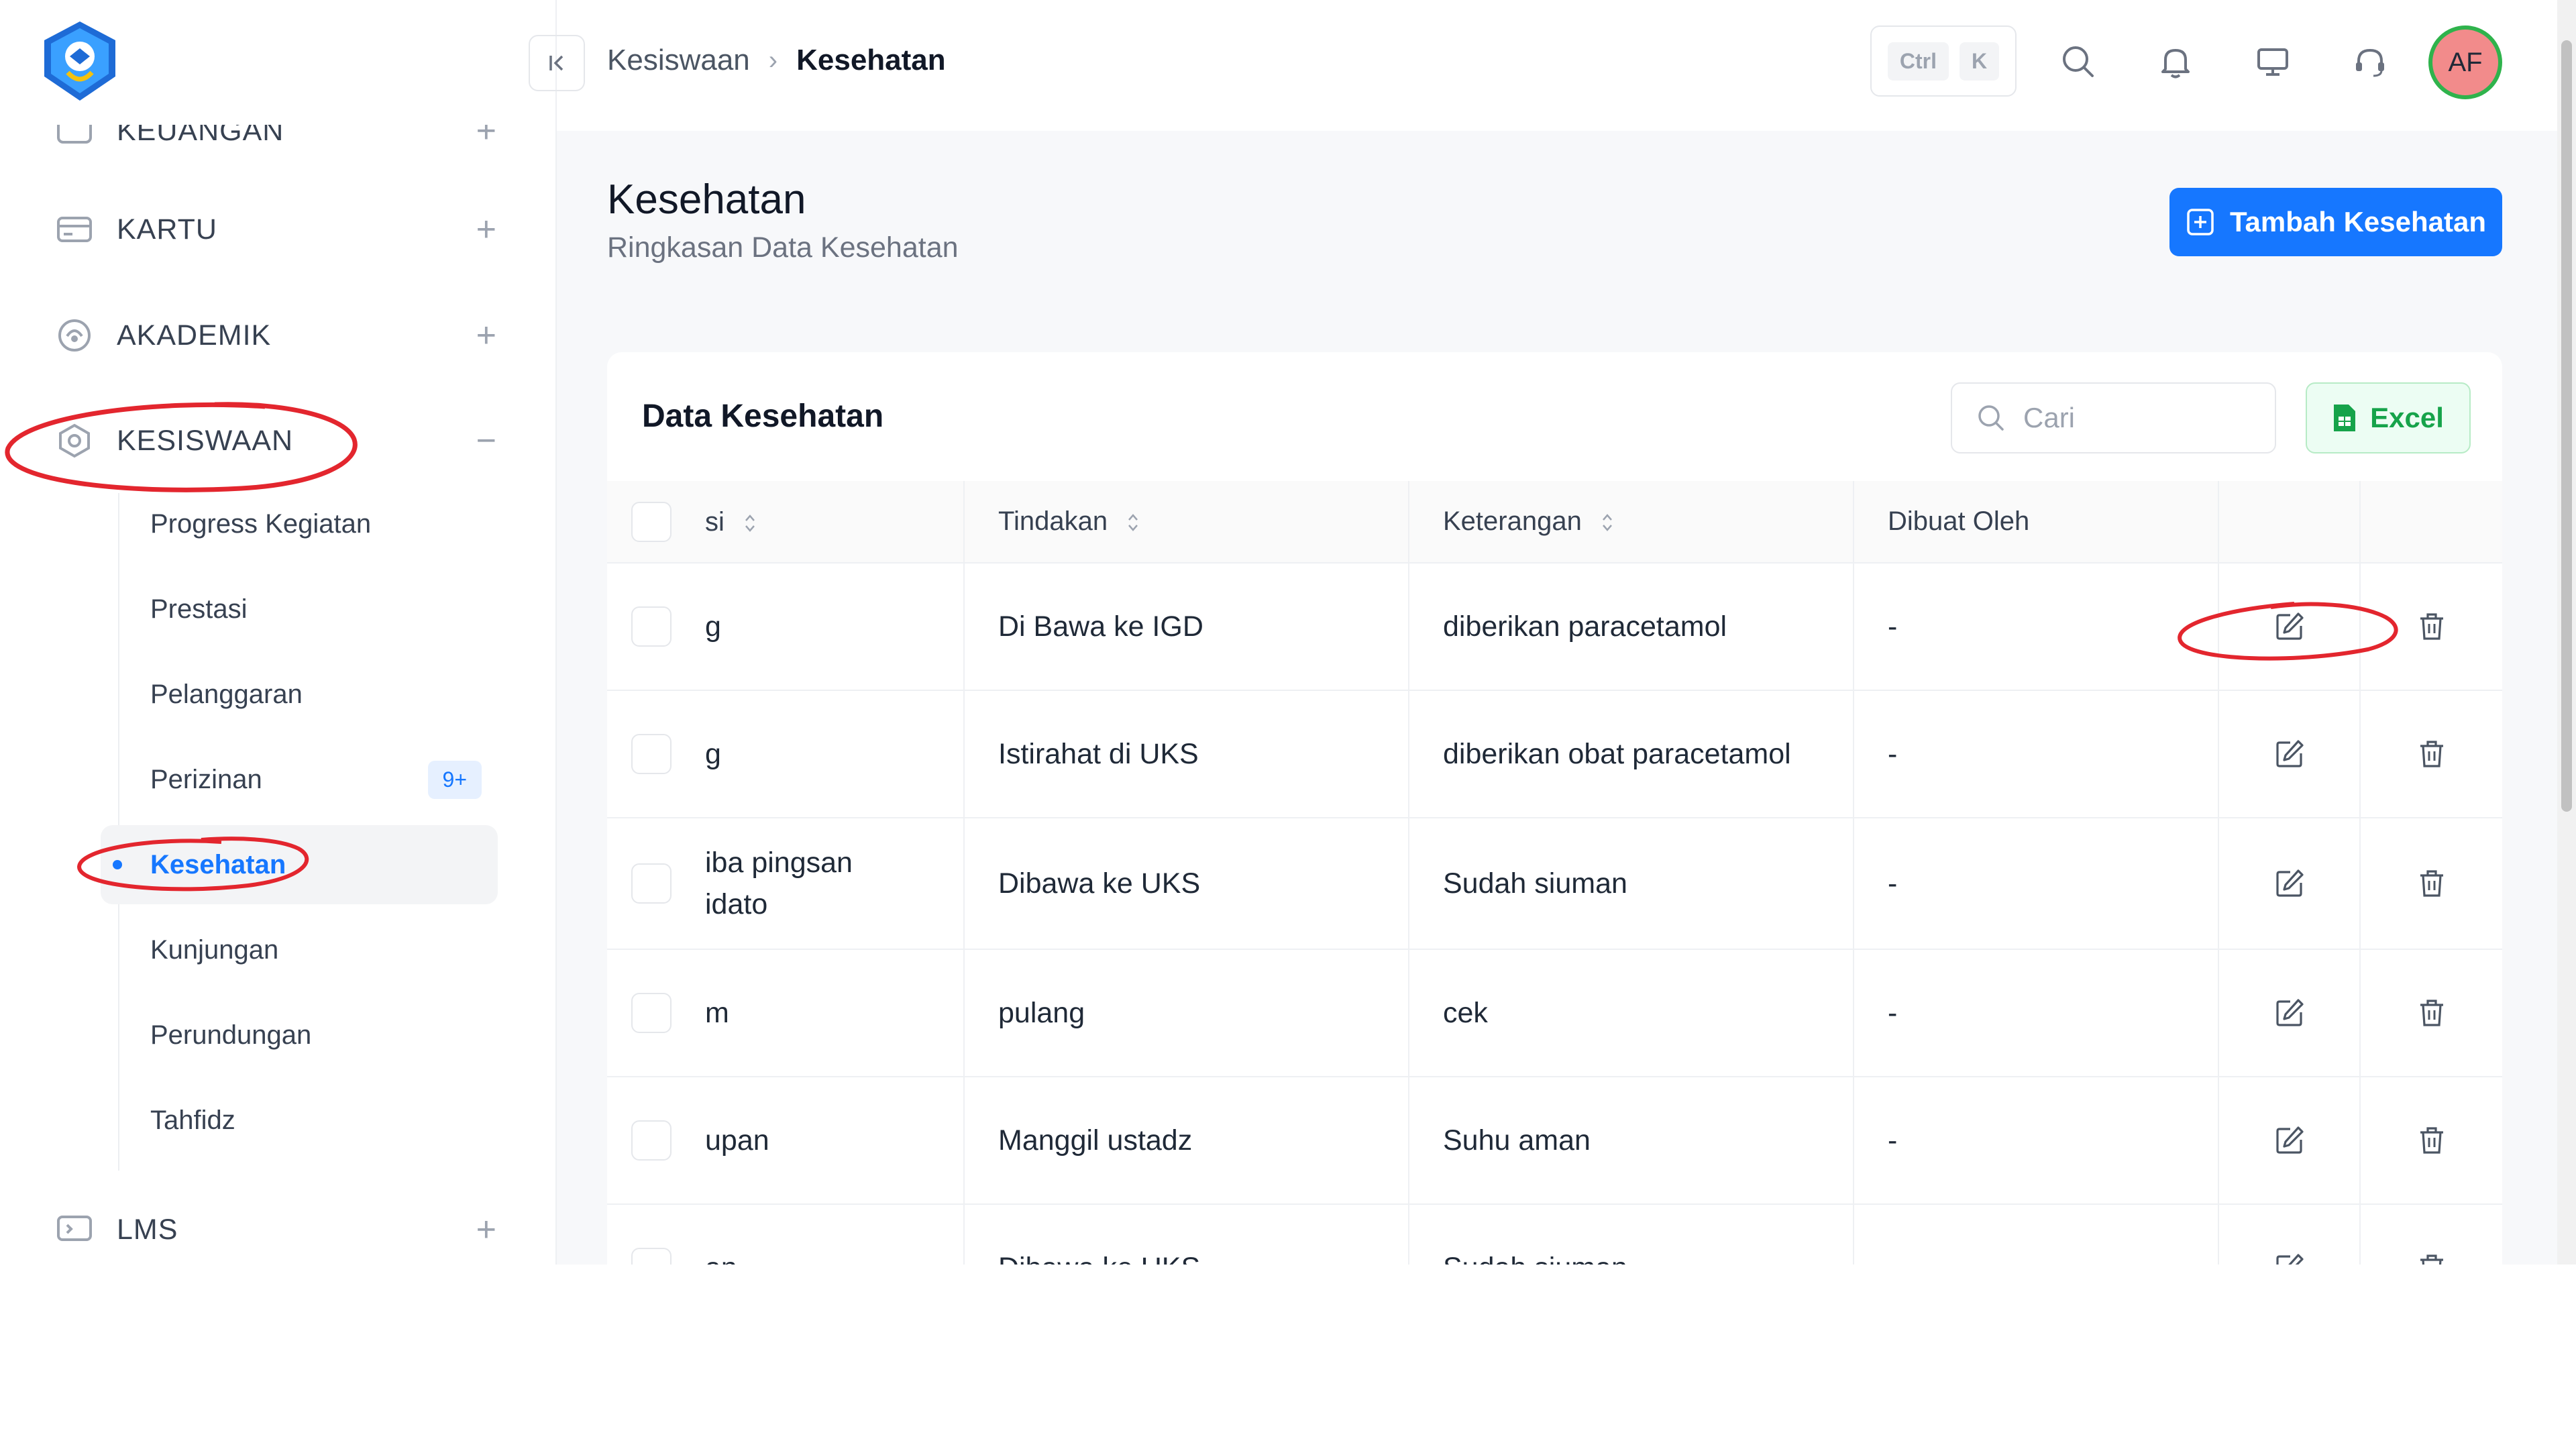  I want to click on cell-tindakan: Istirahat di UKS, so click(1186, 754).